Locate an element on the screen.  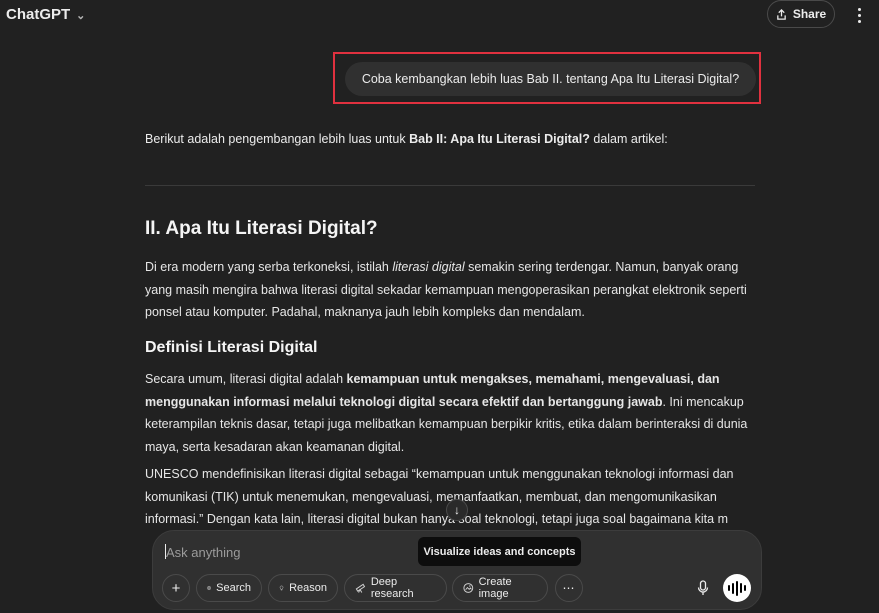
arrow-down-icon: ↓ is located at coordinates (457, 510).